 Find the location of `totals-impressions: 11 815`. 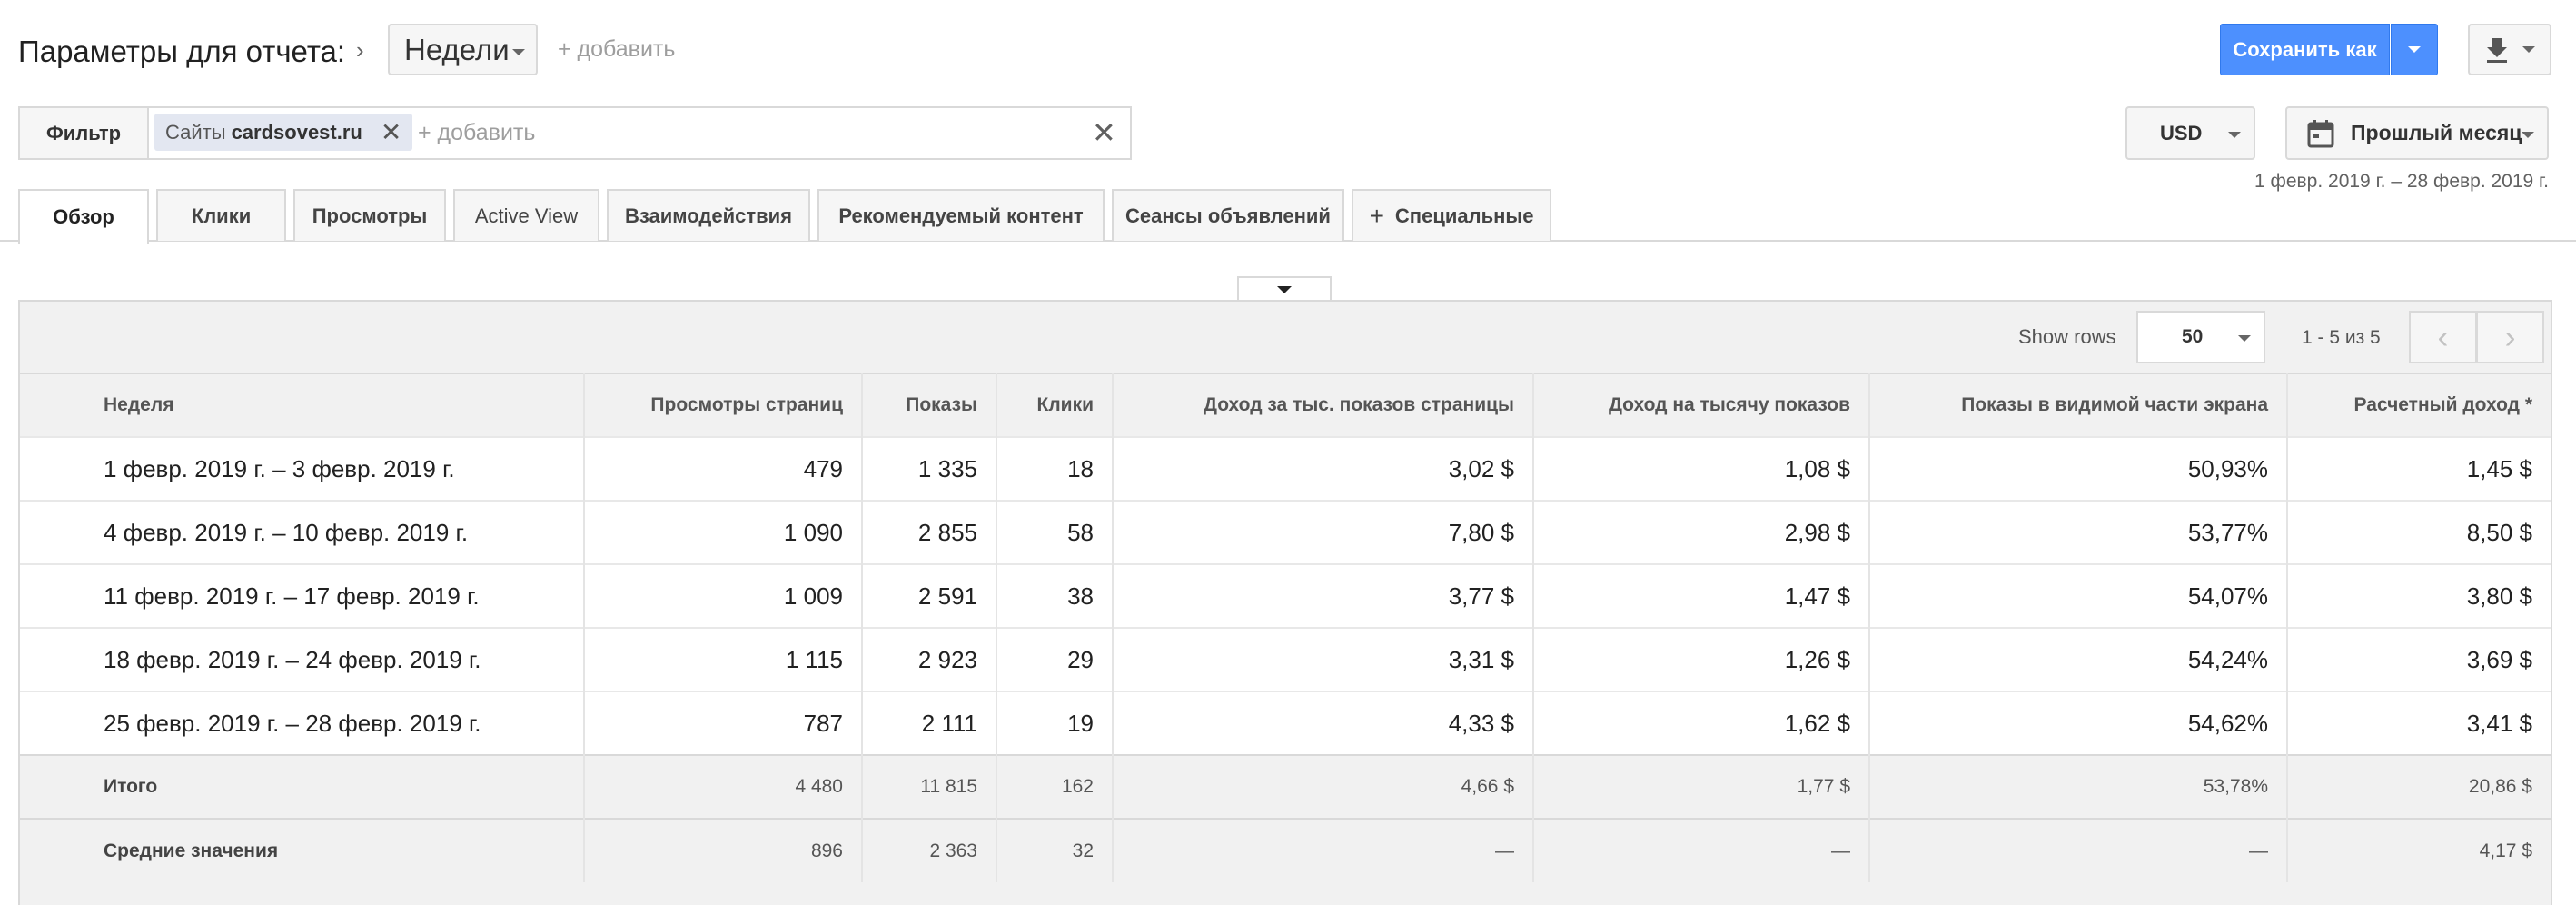

totals-impressions: 11 815 is located at coordinates (929, 787).